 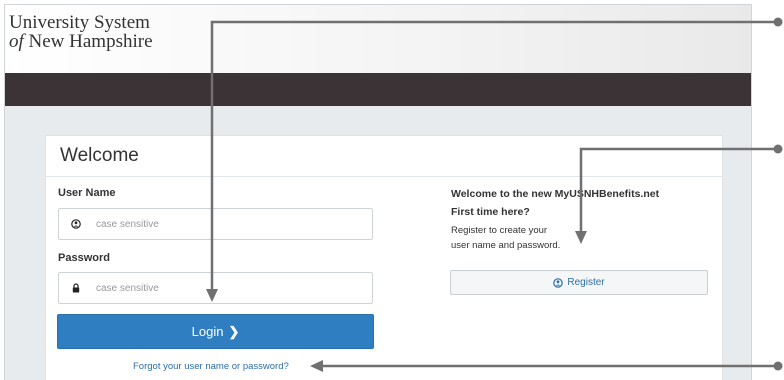 What do you see at coordinates (555, 194) in the screenshot?
I see `register-title: Welcome to the new MyUSNHBenefits.net` at bounding box center [555, 194].